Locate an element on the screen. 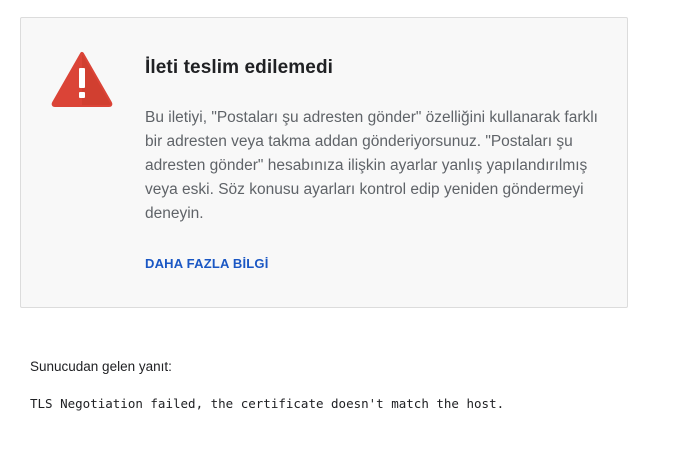 The width and height of the screenshot is (685, 472). warning-triangle-icon is located at coordinates (82, 79).